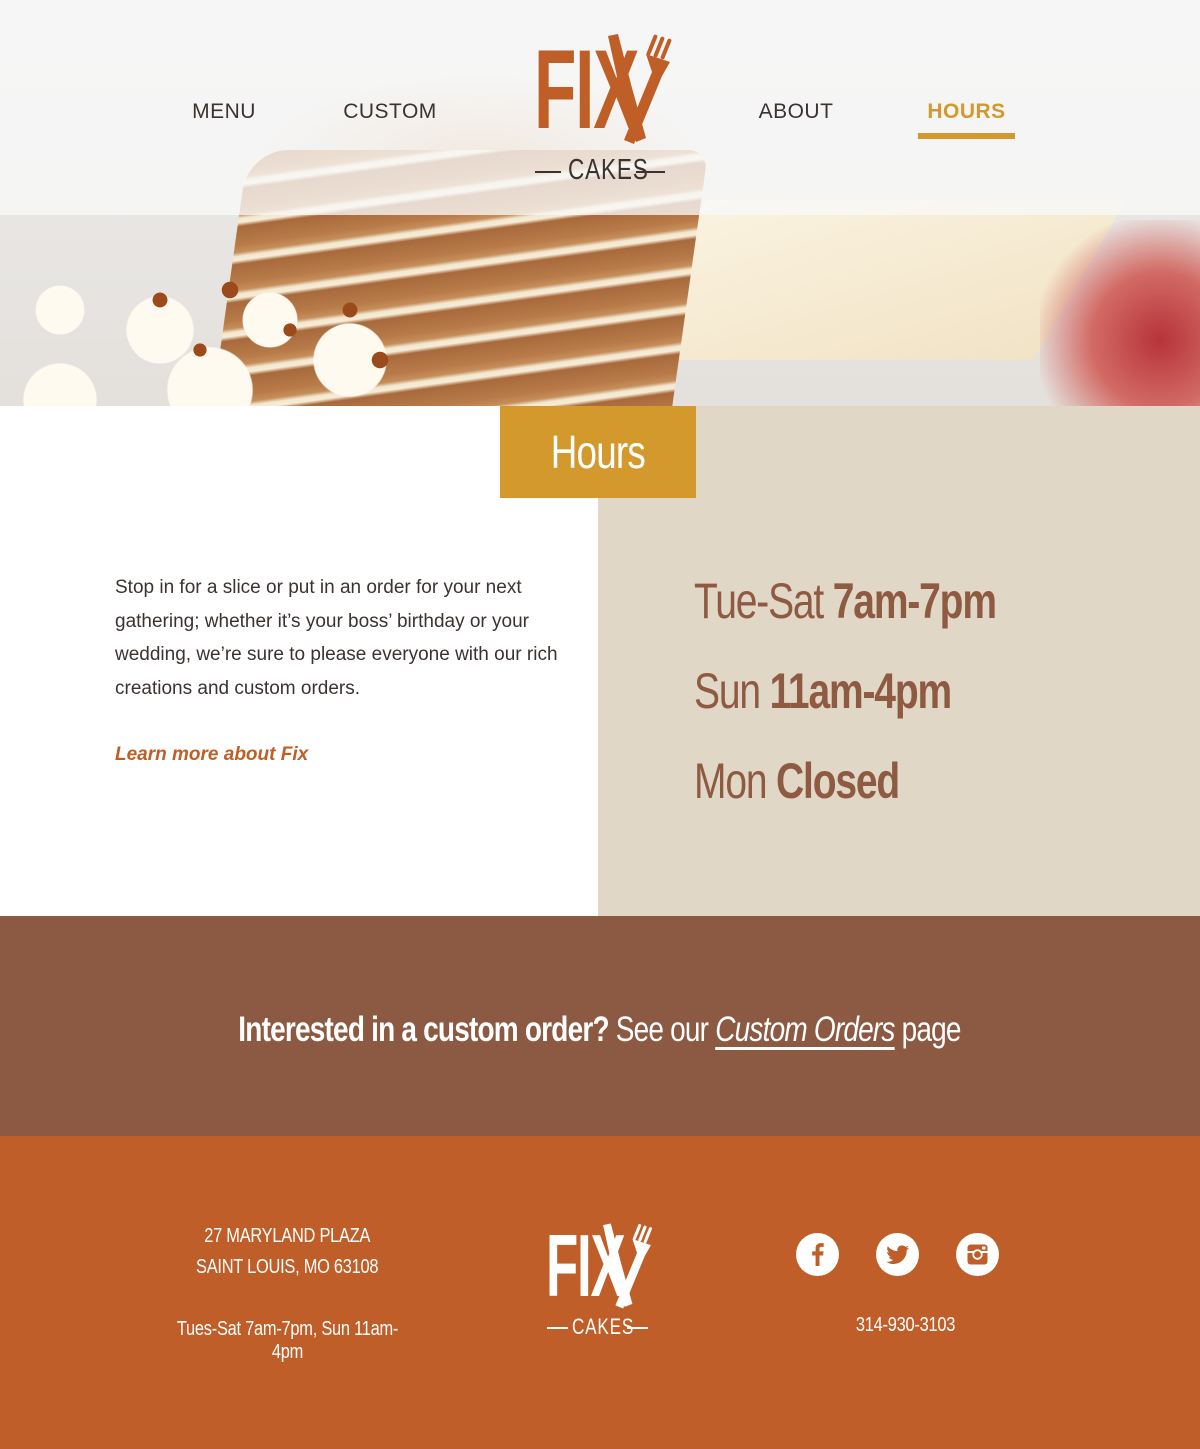 The height and width of the screenshot is (1449, 1200). I want to click on twitter-icon, so click(897, 1254).